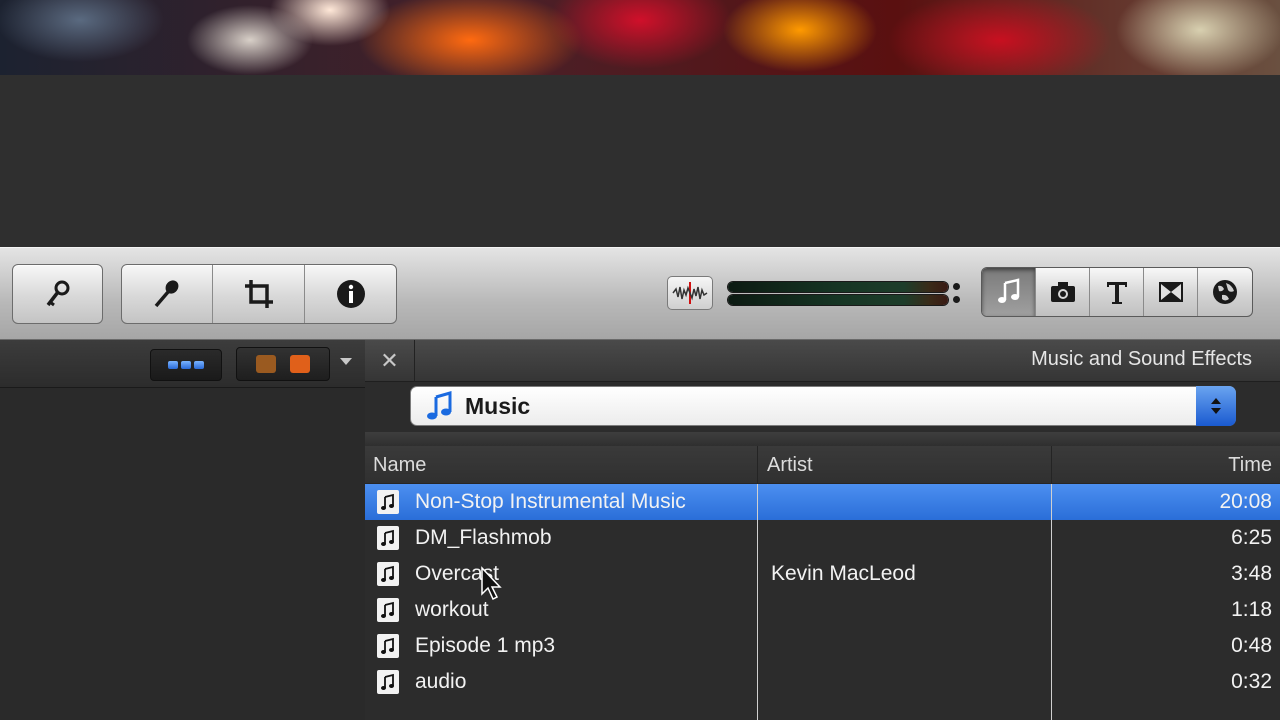 The height and width of the screenshot is (720, 1280). Describe the element at coordinates (439, 405) in the screenshot. I see `music-note-icon` at that location.